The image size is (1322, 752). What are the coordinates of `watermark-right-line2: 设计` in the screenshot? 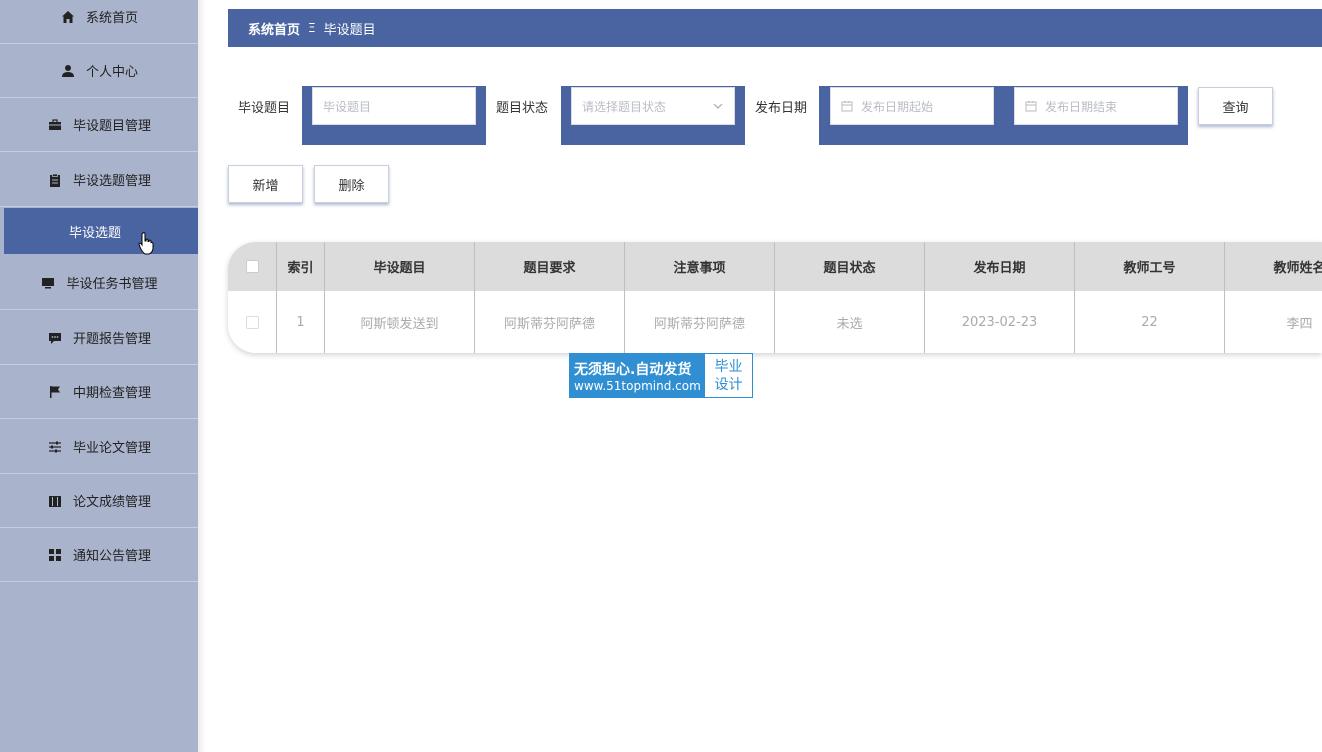 It's located at (728, 384).